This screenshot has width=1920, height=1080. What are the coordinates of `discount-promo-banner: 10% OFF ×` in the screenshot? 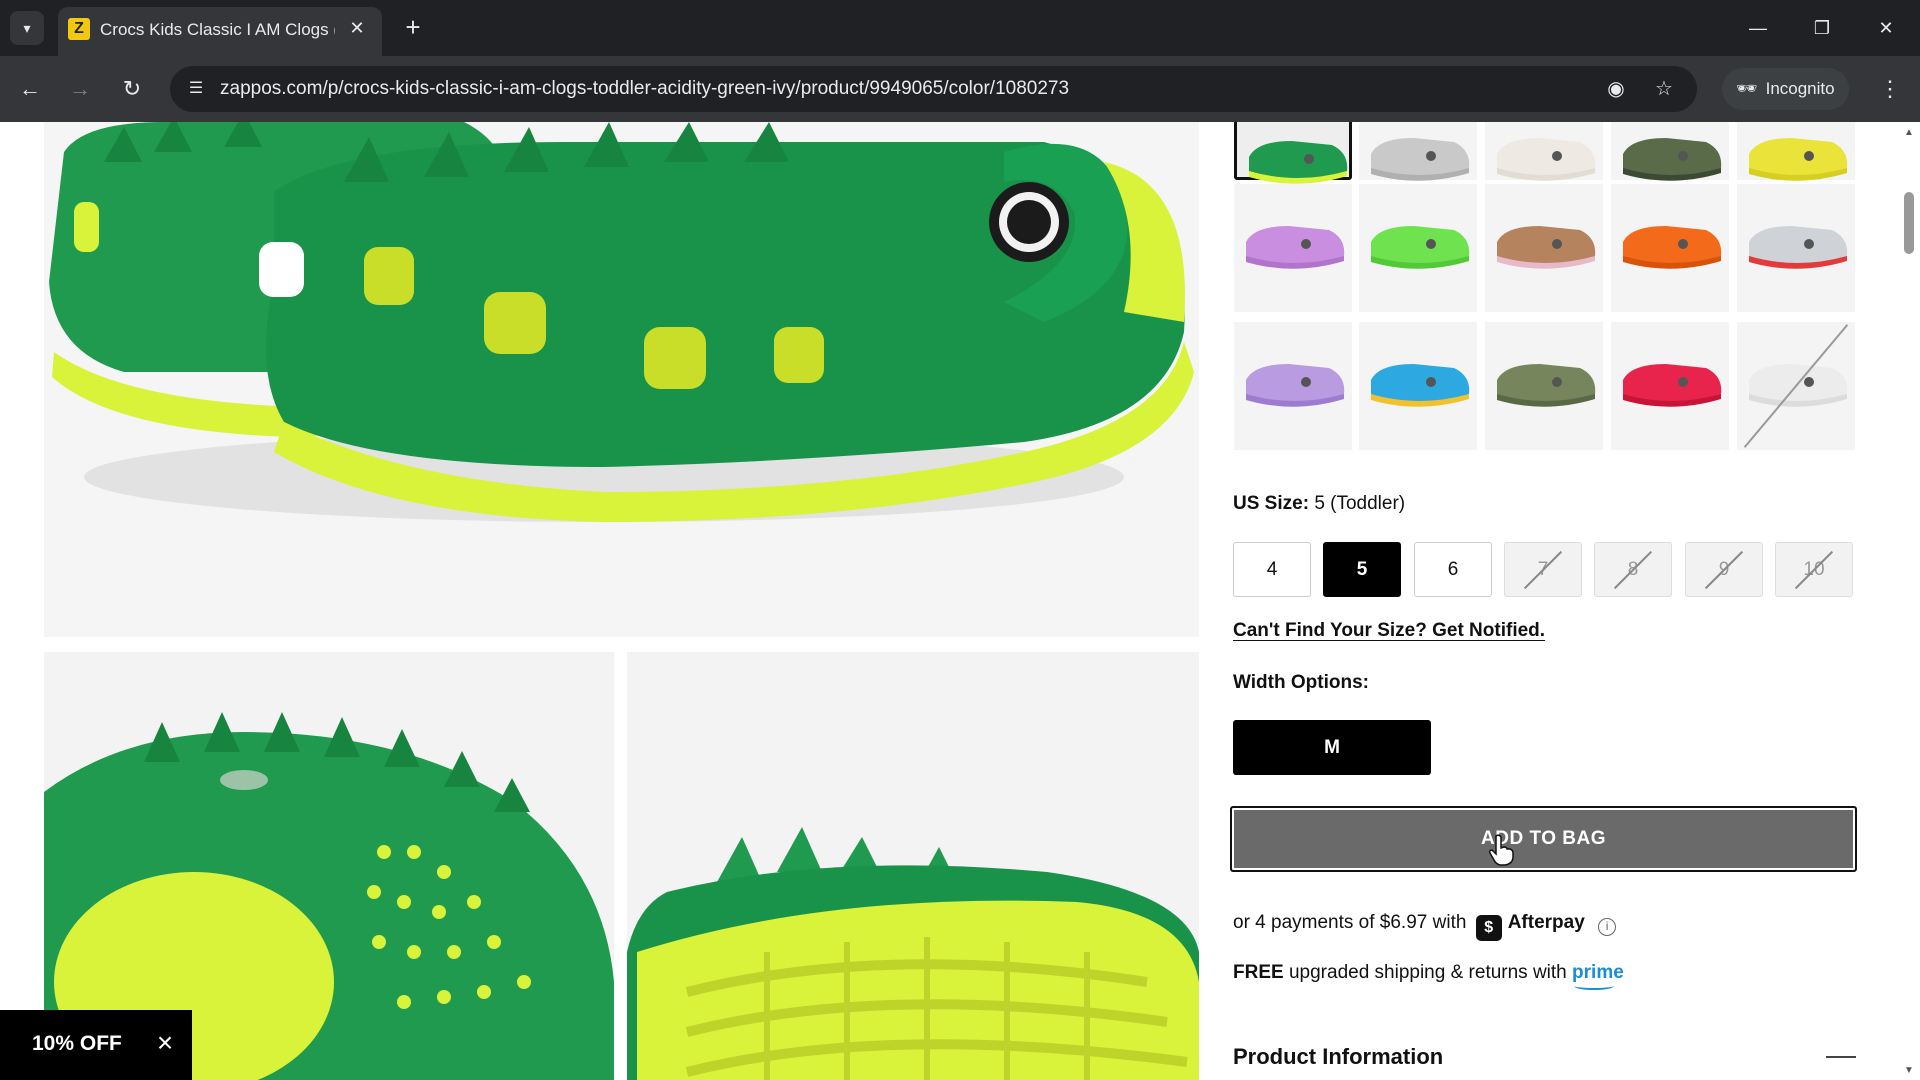 It's located at (96, 1045).